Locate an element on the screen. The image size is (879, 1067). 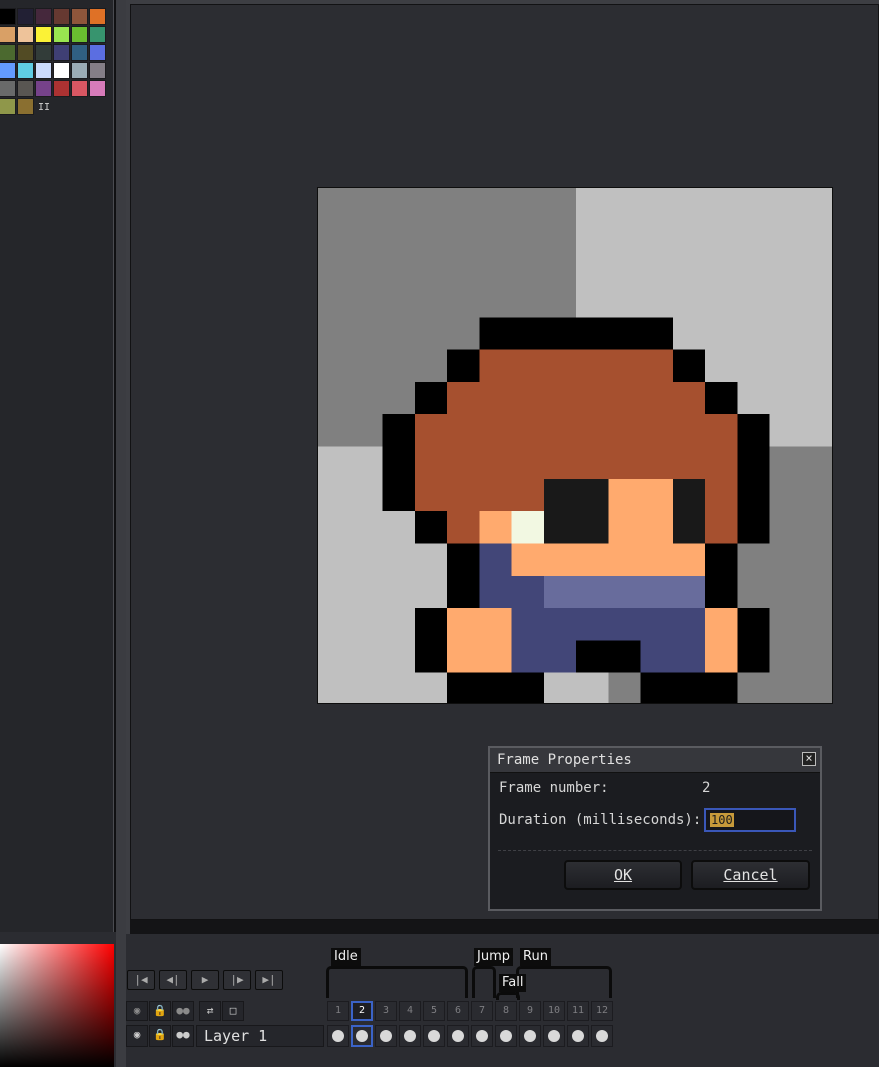
layers-icon: ⇄ is located at coordinates (210, 1011).